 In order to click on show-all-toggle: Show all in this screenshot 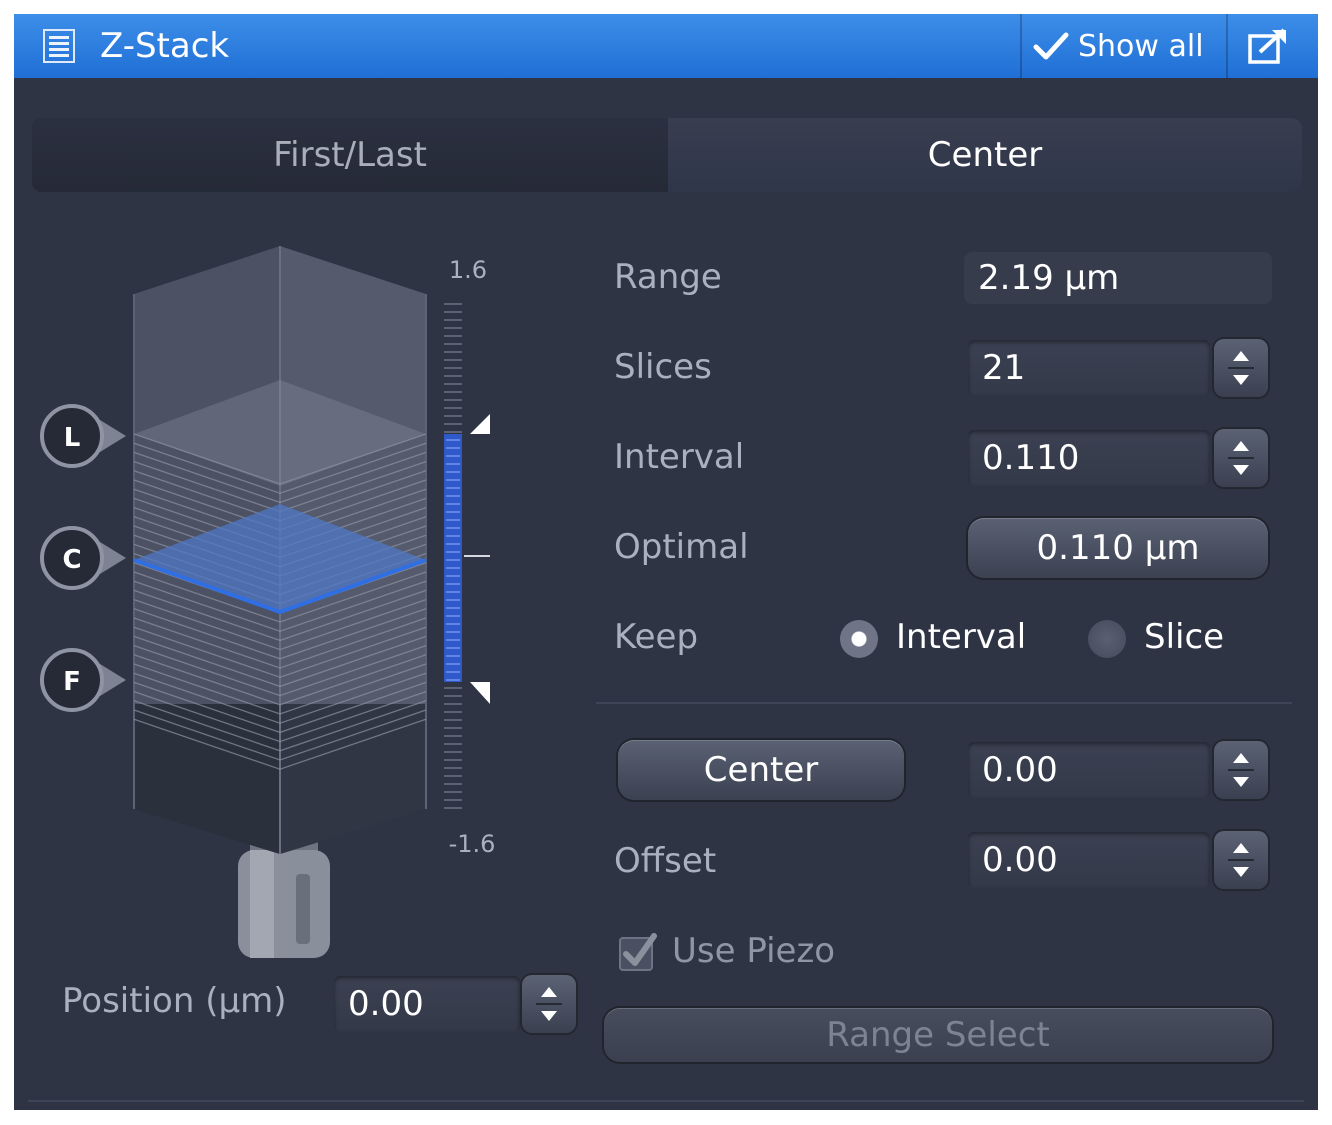, I will do `click(1118, 46)`.